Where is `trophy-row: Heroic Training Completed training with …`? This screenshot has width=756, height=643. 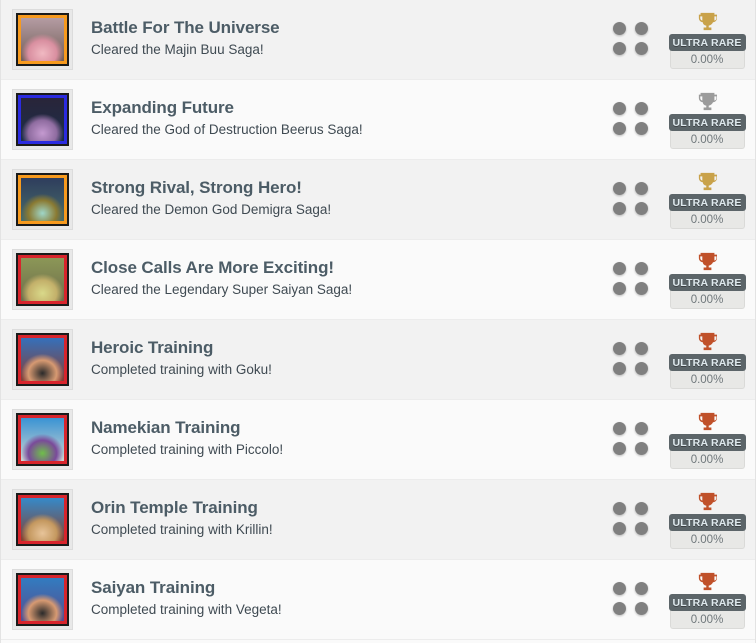
trophy-row: Heroic Training Completed training with … is located at coordinates (378, 360).